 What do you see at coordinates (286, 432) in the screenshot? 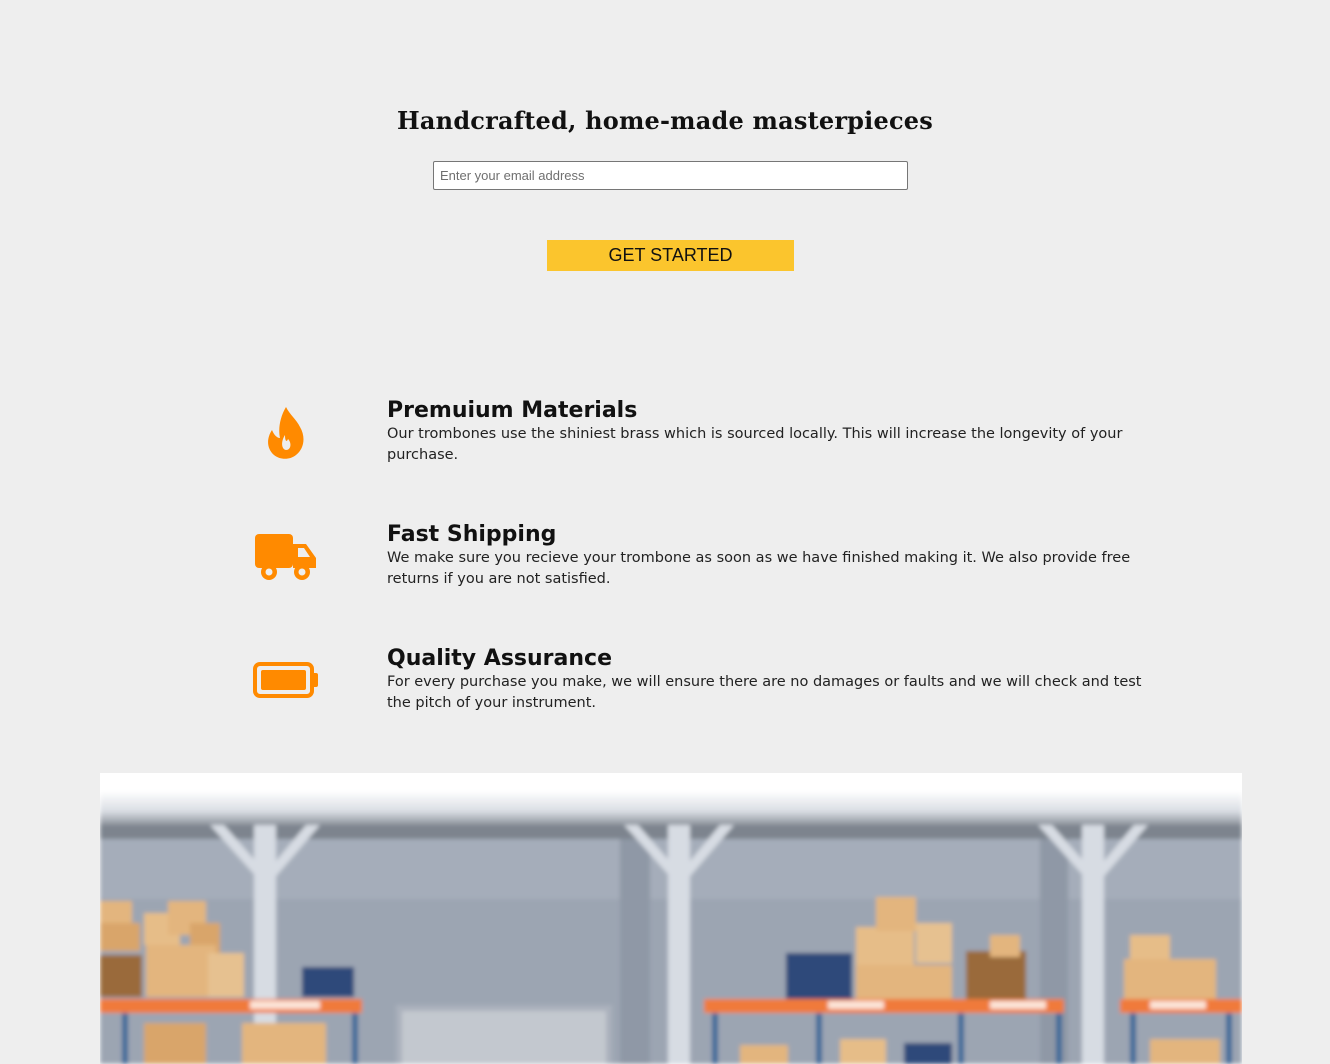
I see `fire-icon` at bounding box center [286, 432].